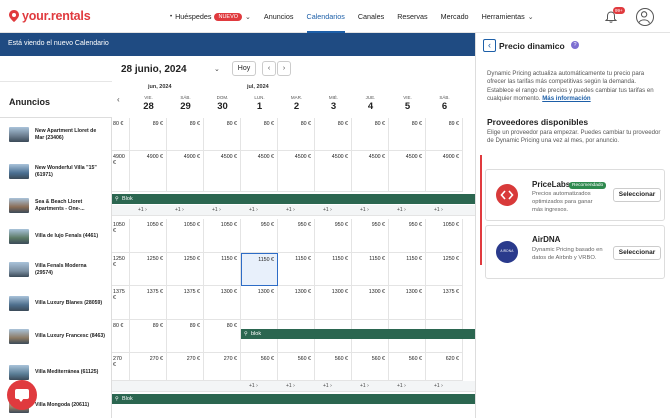  I want to click on more-info-link: Más información, so click(566, 98).